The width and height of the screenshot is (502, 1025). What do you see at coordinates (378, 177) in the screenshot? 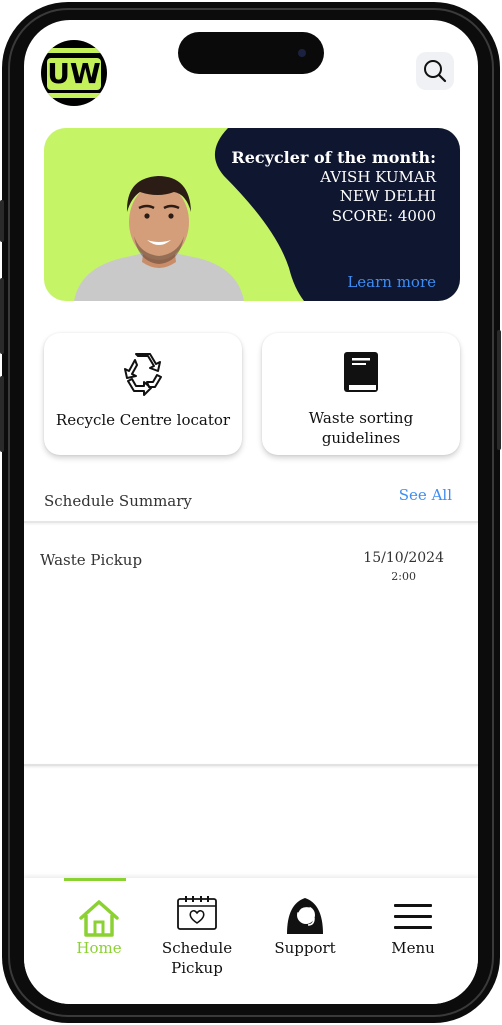
I see `recycler-name: AVISH KUMAR` at bounding box center [378, 177].